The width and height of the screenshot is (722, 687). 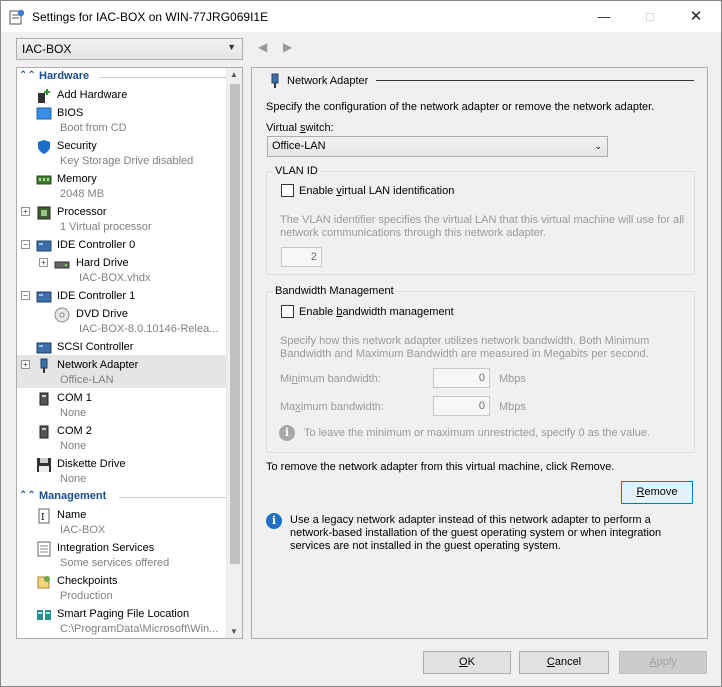 I want to click on tree-item-label: Security, so click(x=77, y=146).